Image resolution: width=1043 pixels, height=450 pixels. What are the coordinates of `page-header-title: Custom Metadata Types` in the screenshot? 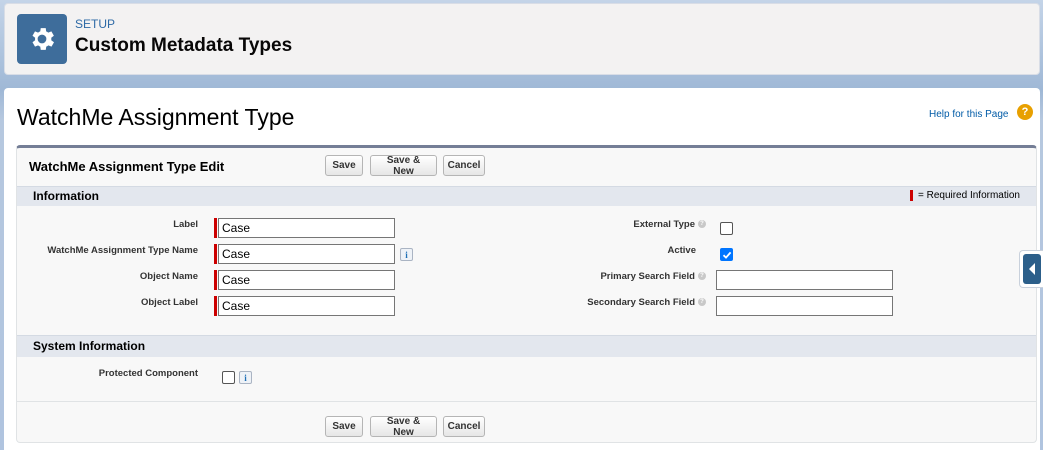 It's located at (184, 45).